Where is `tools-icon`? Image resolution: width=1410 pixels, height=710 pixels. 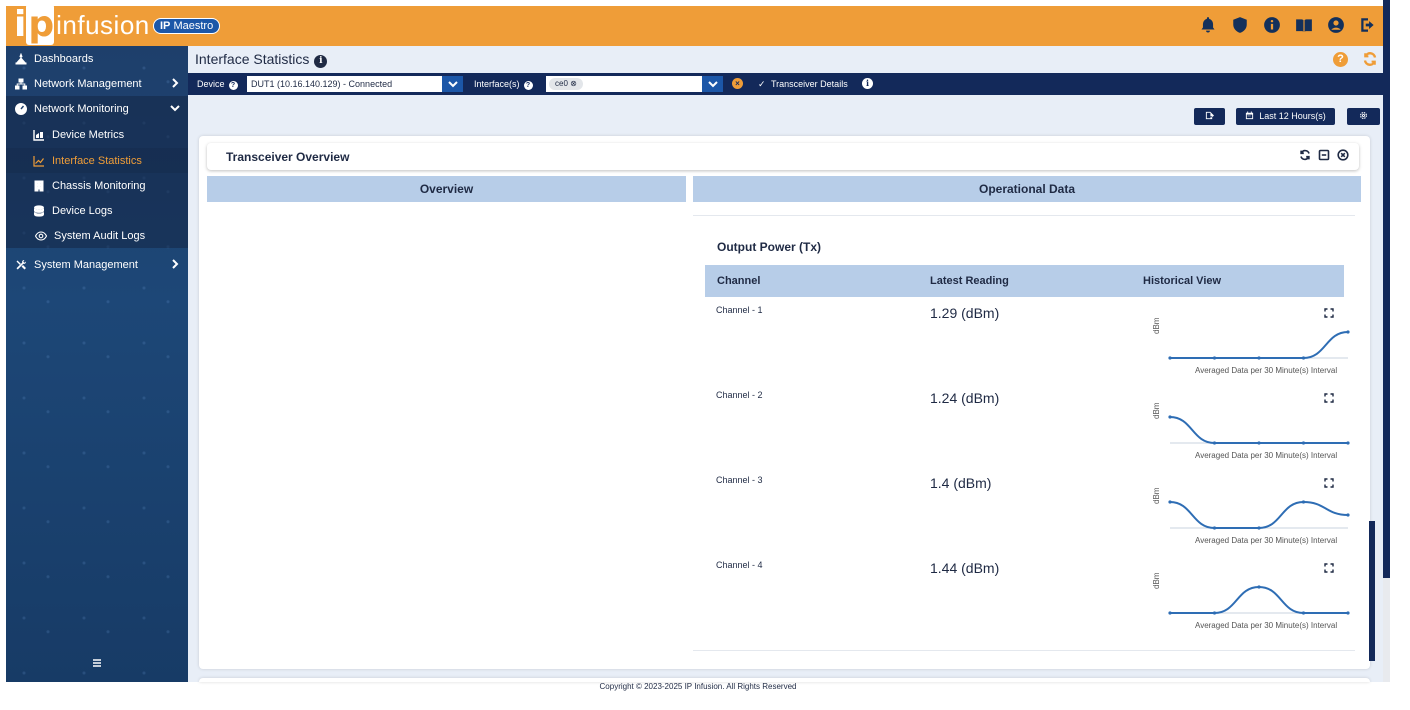
tools-icon is located at coordinates (21, 265).